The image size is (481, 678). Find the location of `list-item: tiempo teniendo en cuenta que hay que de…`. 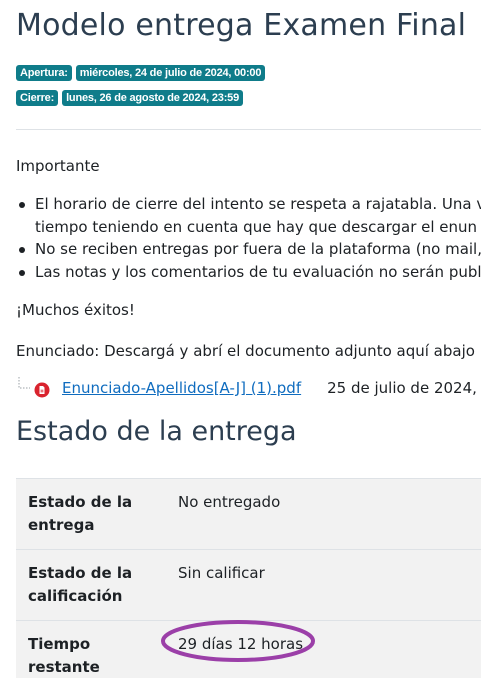

list-item: tiempo teniendo en cuenta que hay que de… is located at coordinates (256, 226).